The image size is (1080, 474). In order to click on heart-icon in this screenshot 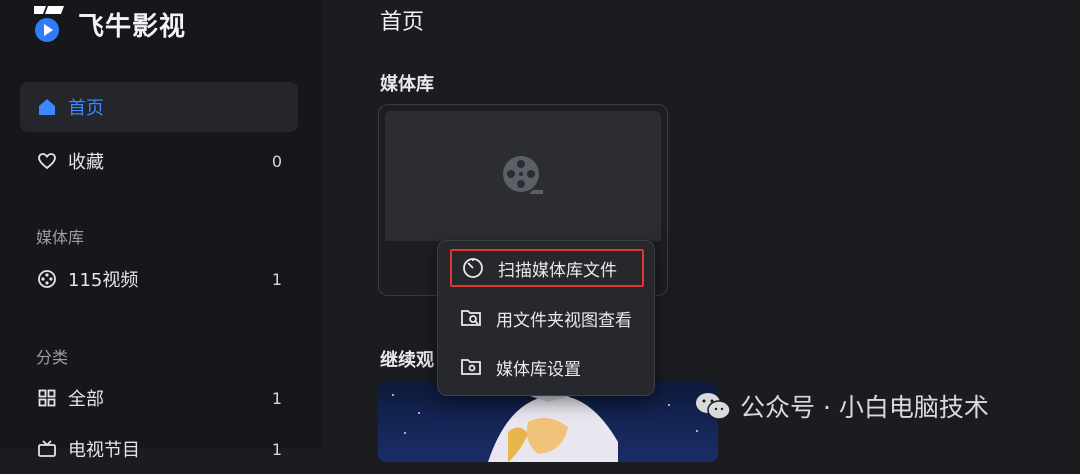, I will do `click(47, 161)`.